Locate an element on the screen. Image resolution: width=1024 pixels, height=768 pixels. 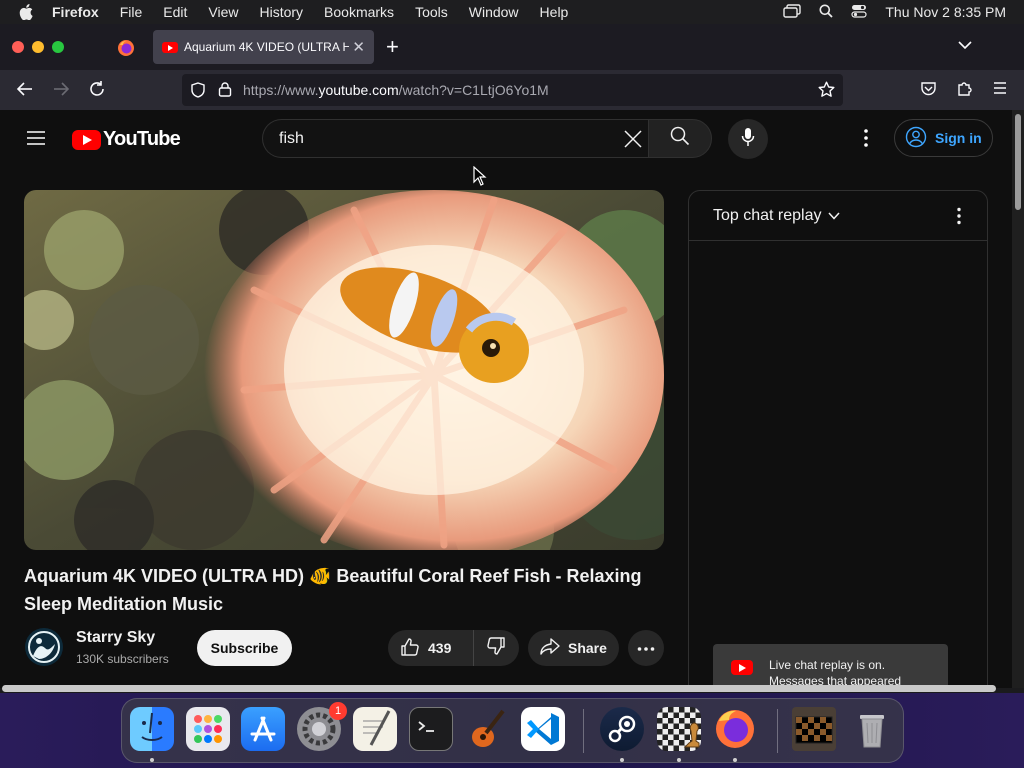
channel-avatar is located at coordinates (44, 647).